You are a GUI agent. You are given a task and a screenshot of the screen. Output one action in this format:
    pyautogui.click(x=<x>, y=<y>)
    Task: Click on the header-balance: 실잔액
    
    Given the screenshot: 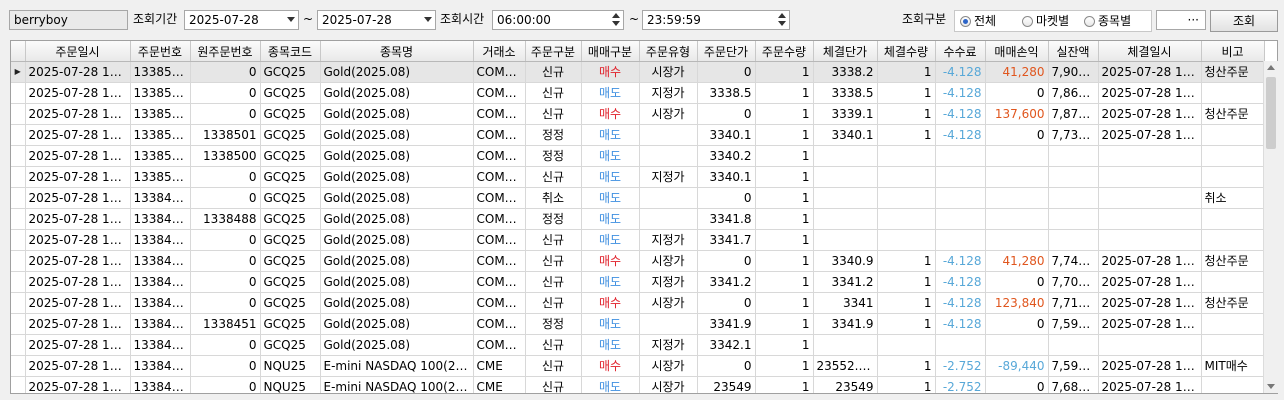 What is the action you would take?
    pyautogui.click(x=1073, y=51)
    